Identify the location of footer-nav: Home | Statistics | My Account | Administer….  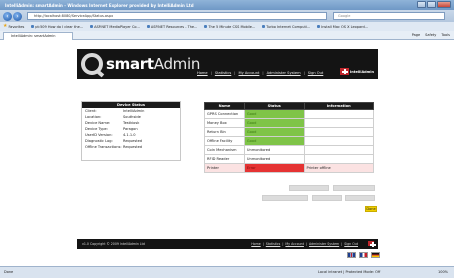
(304, 244).